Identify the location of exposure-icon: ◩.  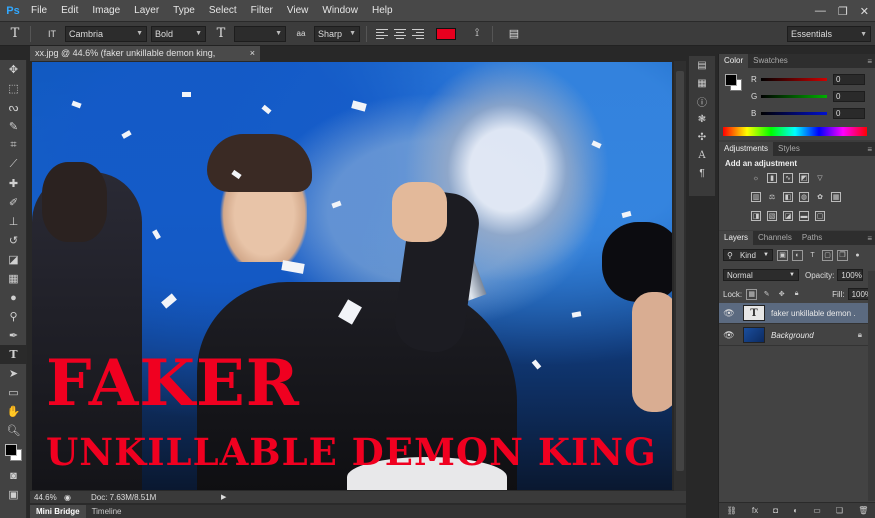
(804, 178).